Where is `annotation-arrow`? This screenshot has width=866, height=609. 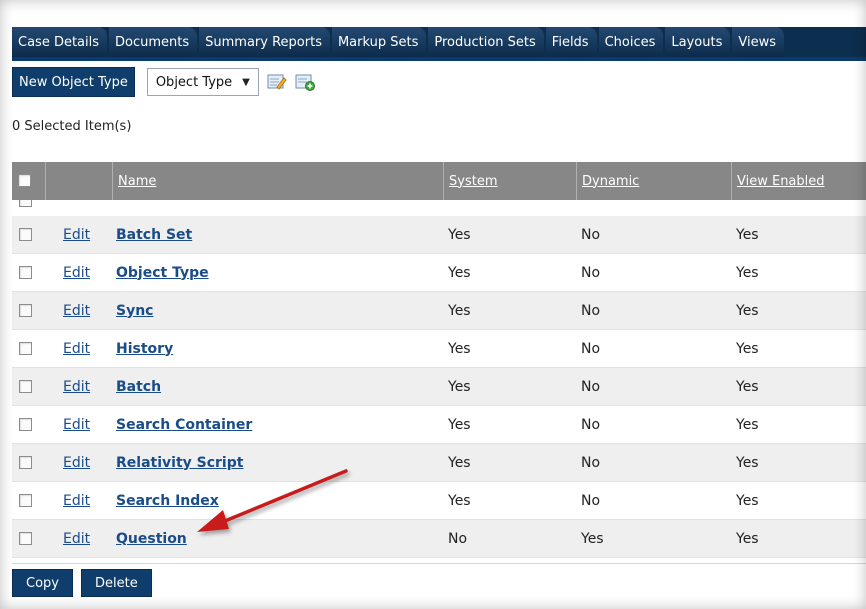
annotation-arrow is located at coordinates (272, 500).